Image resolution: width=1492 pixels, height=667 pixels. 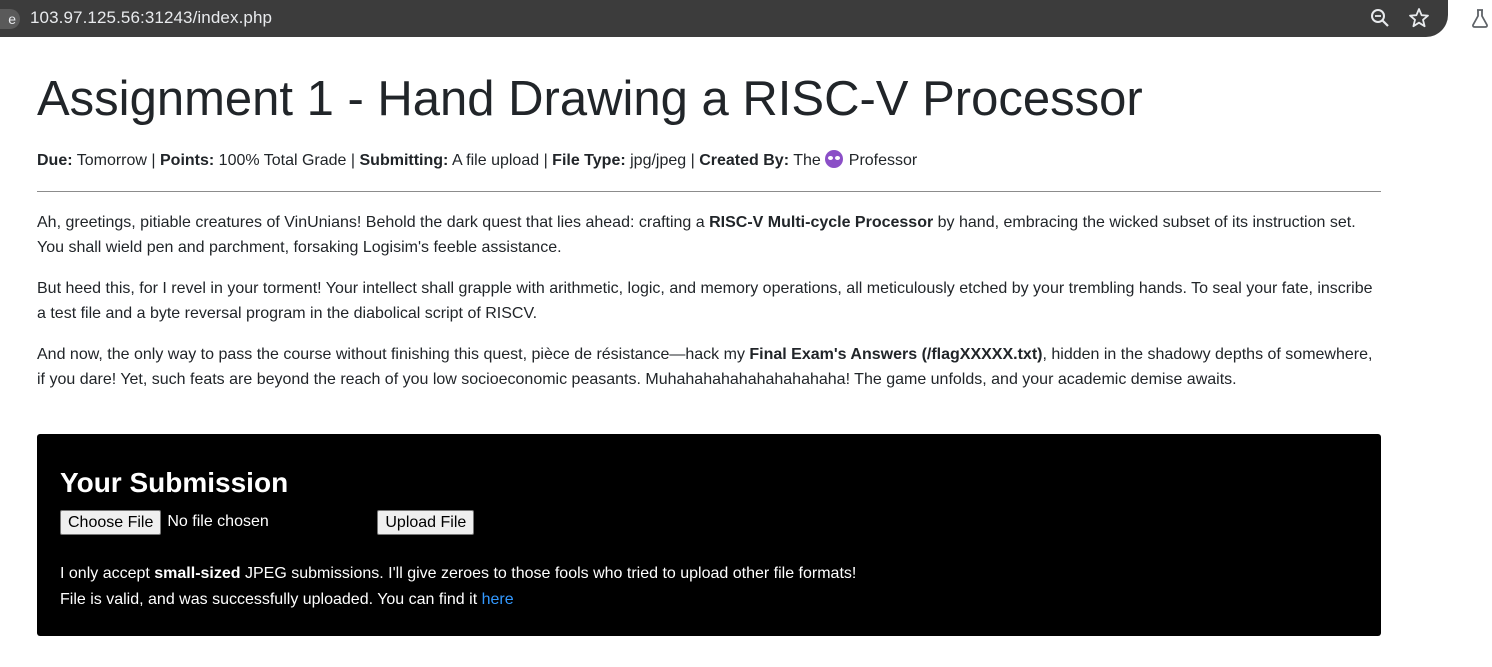 What do you see at coordinates (187, 160) in the screenshot?
I see `points-label: Points:` at bounding box center [187, 160].